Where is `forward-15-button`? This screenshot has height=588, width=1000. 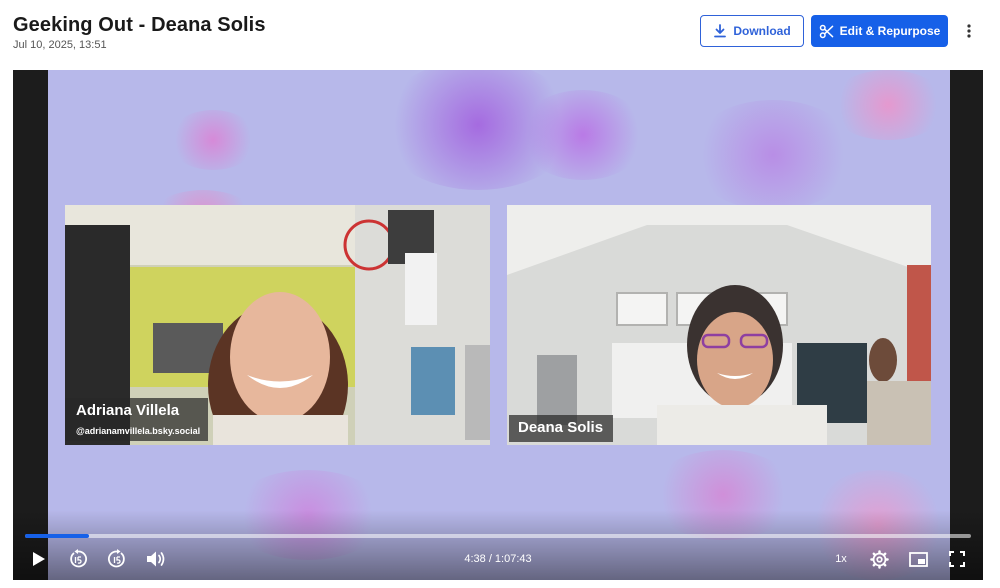
forward-15-button is located at coordinates (117, 559).